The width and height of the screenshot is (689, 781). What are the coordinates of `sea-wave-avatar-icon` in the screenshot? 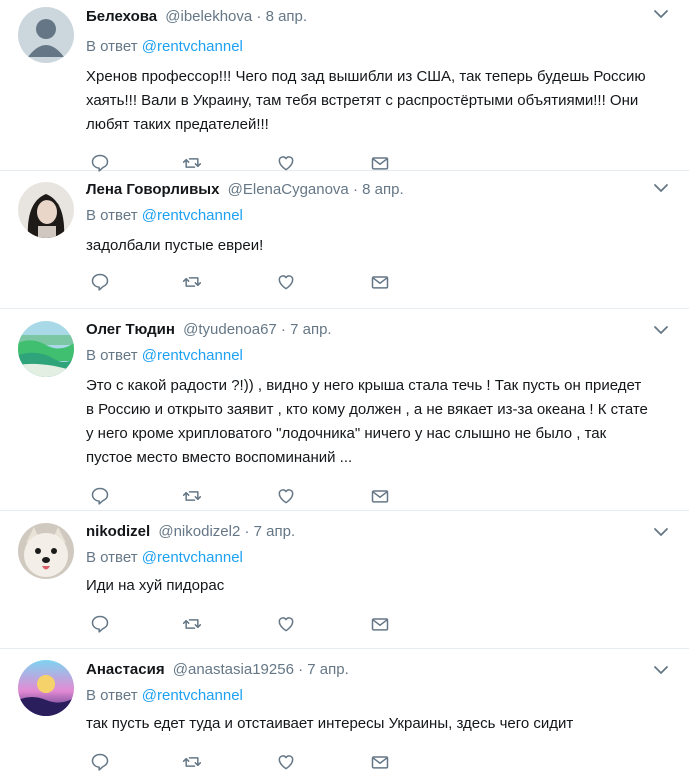 It's located at (46, 349).